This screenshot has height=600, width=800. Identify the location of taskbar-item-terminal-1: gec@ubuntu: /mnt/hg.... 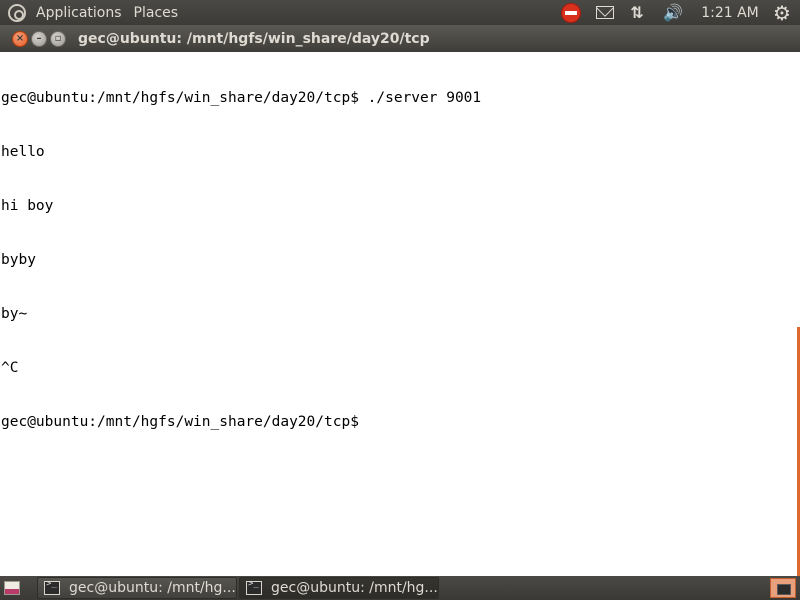
(137, 588).